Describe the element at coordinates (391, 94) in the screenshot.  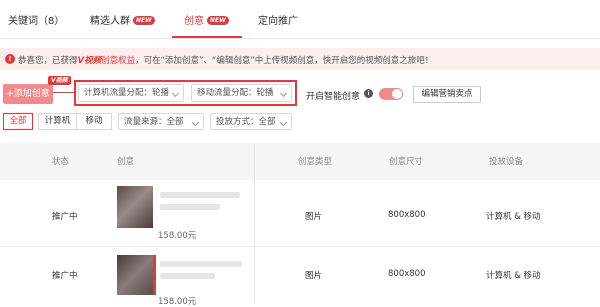
I see `smart-creative-toggle` at that location.